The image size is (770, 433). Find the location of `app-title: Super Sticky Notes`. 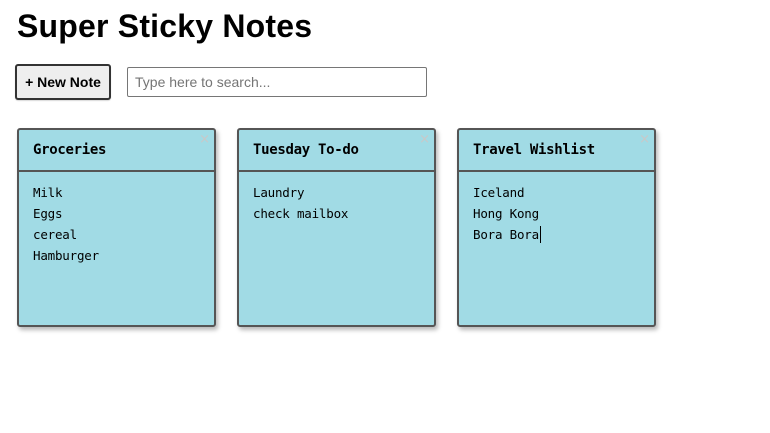

app-title: Super Sticky Notes is located at coordinates (165, 26).